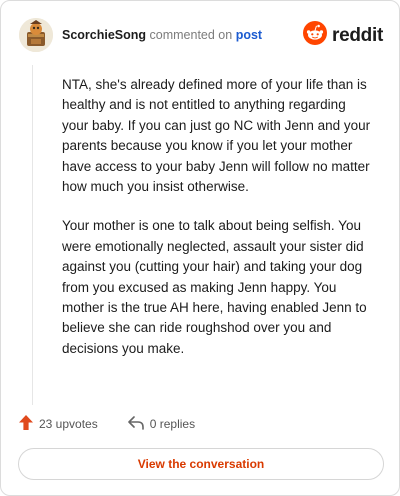  I want to click on comment-header: ScorchieSong commented on post reddit, so click(201, 35).